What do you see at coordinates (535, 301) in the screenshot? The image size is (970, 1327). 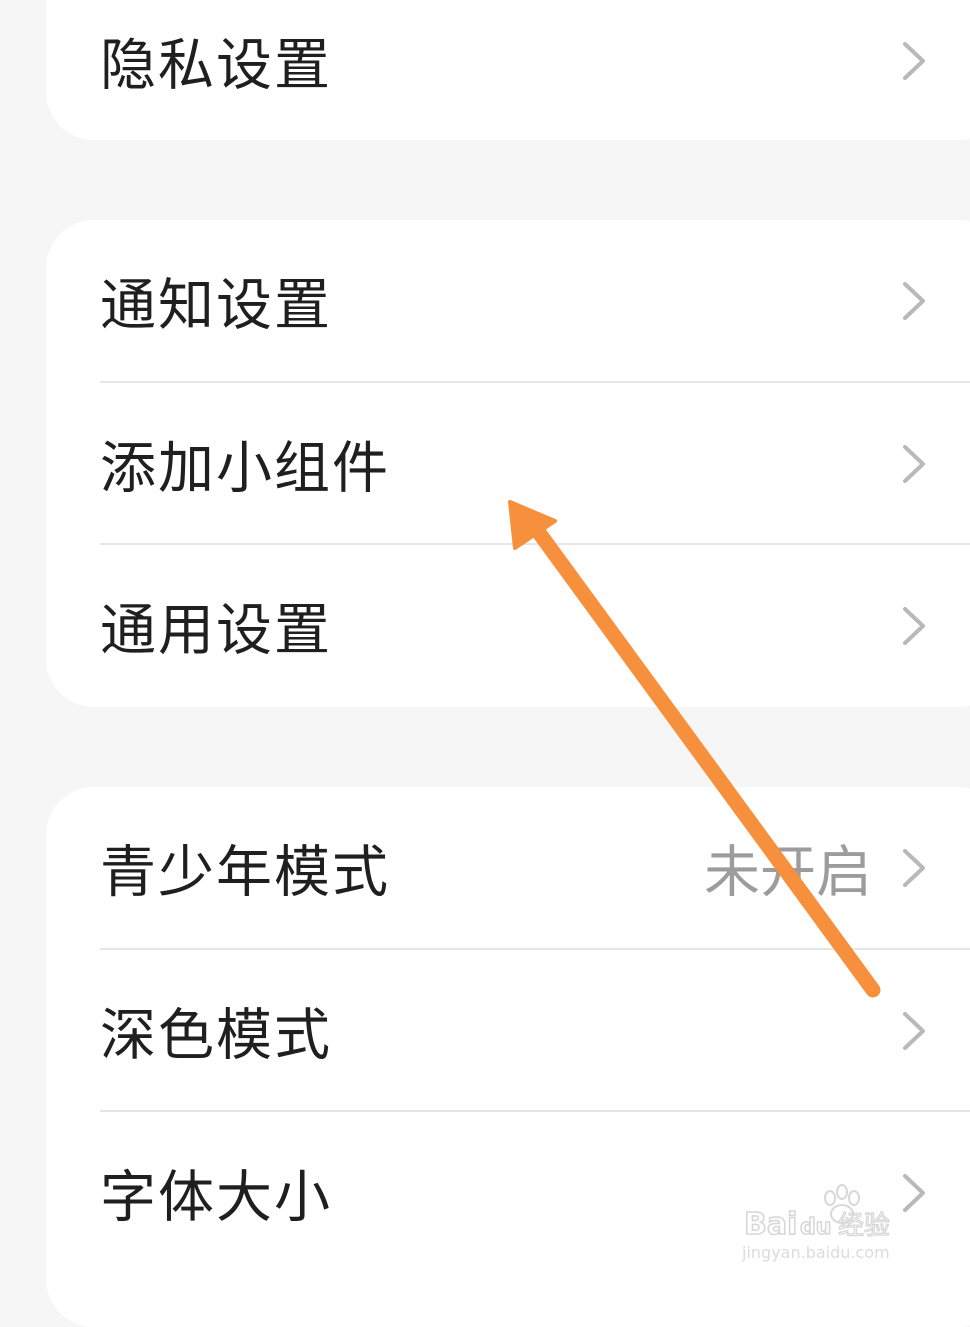 I see `notification-settings-row: 通知设置` at bounding box center [535, 301].